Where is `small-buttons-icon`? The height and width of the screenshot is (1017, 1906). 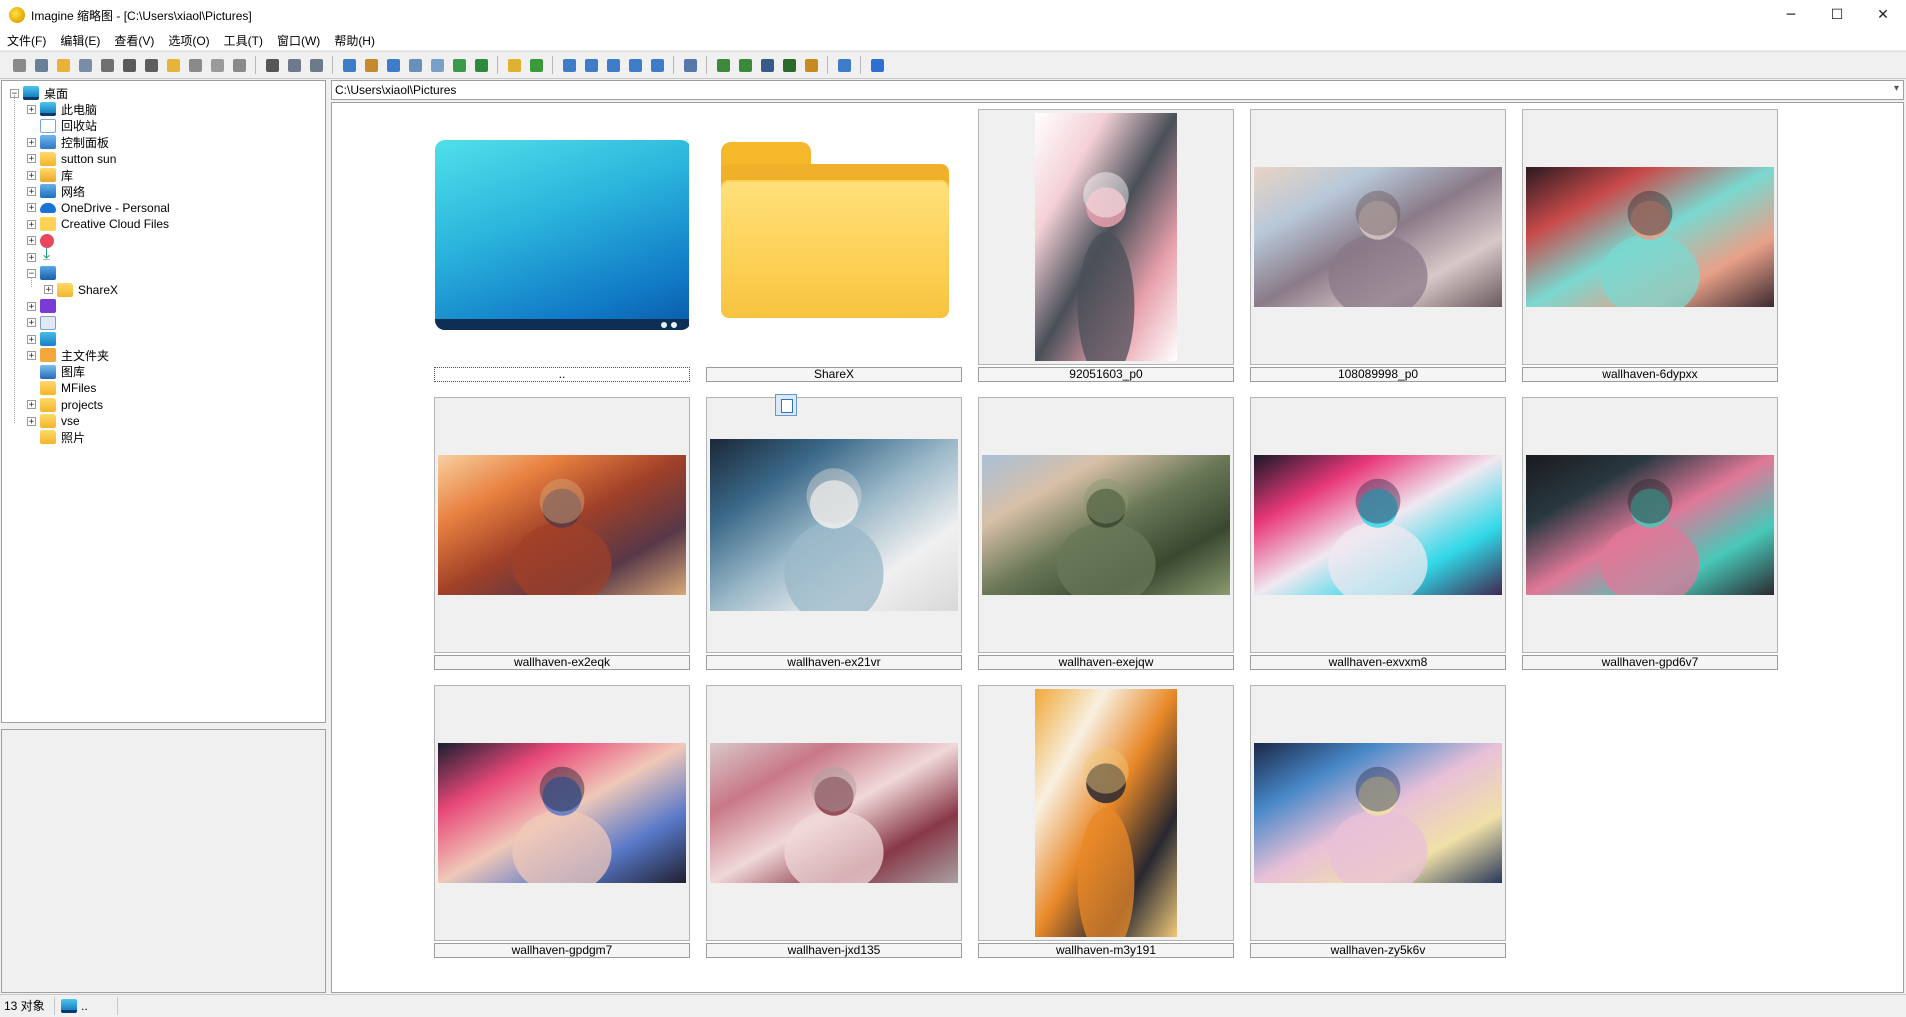 small-buttons-icon is located at coordinates (613, 65).